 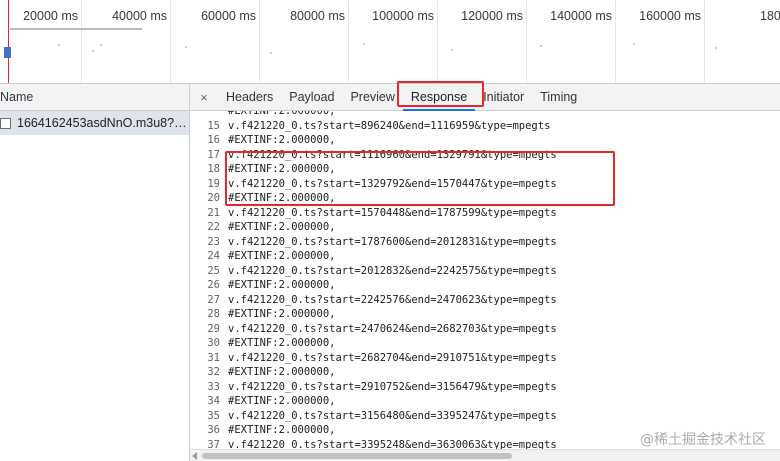 I want to click on timeline-range-bar, so click(x=76, y=29).